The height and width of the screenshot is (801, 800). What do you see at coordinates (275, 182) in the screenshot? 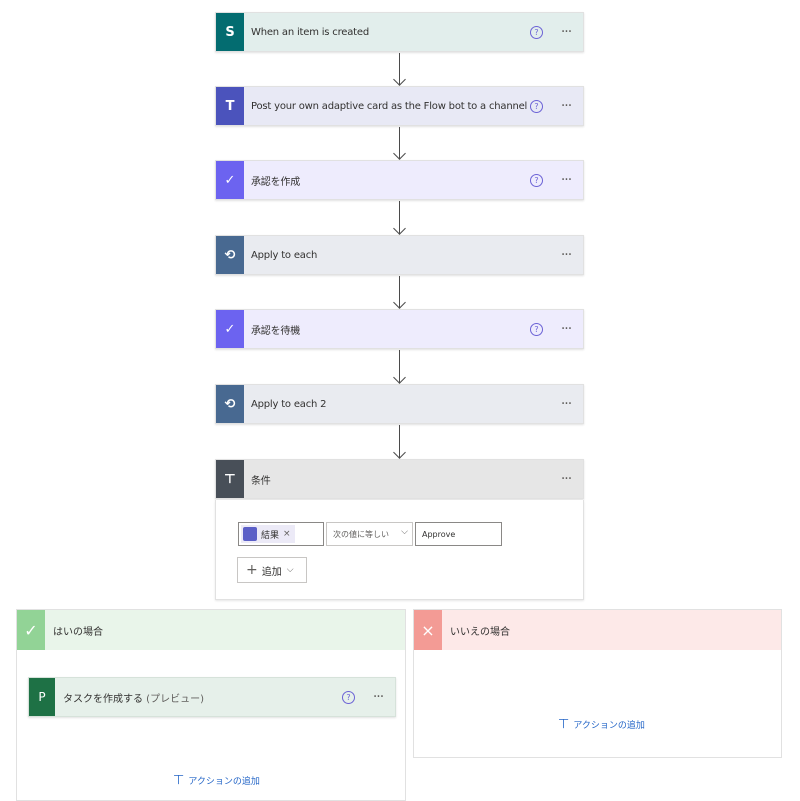
I see `step-title: 承認を作成` at bounding box center [275, 182].